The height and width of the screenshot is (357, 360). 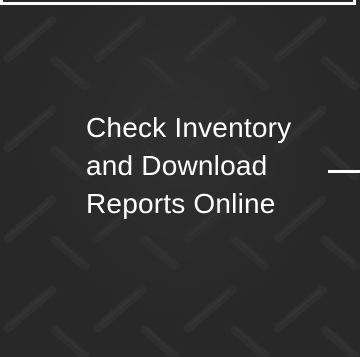 I want to click on top-frame-border, so click(x=178, y=2).